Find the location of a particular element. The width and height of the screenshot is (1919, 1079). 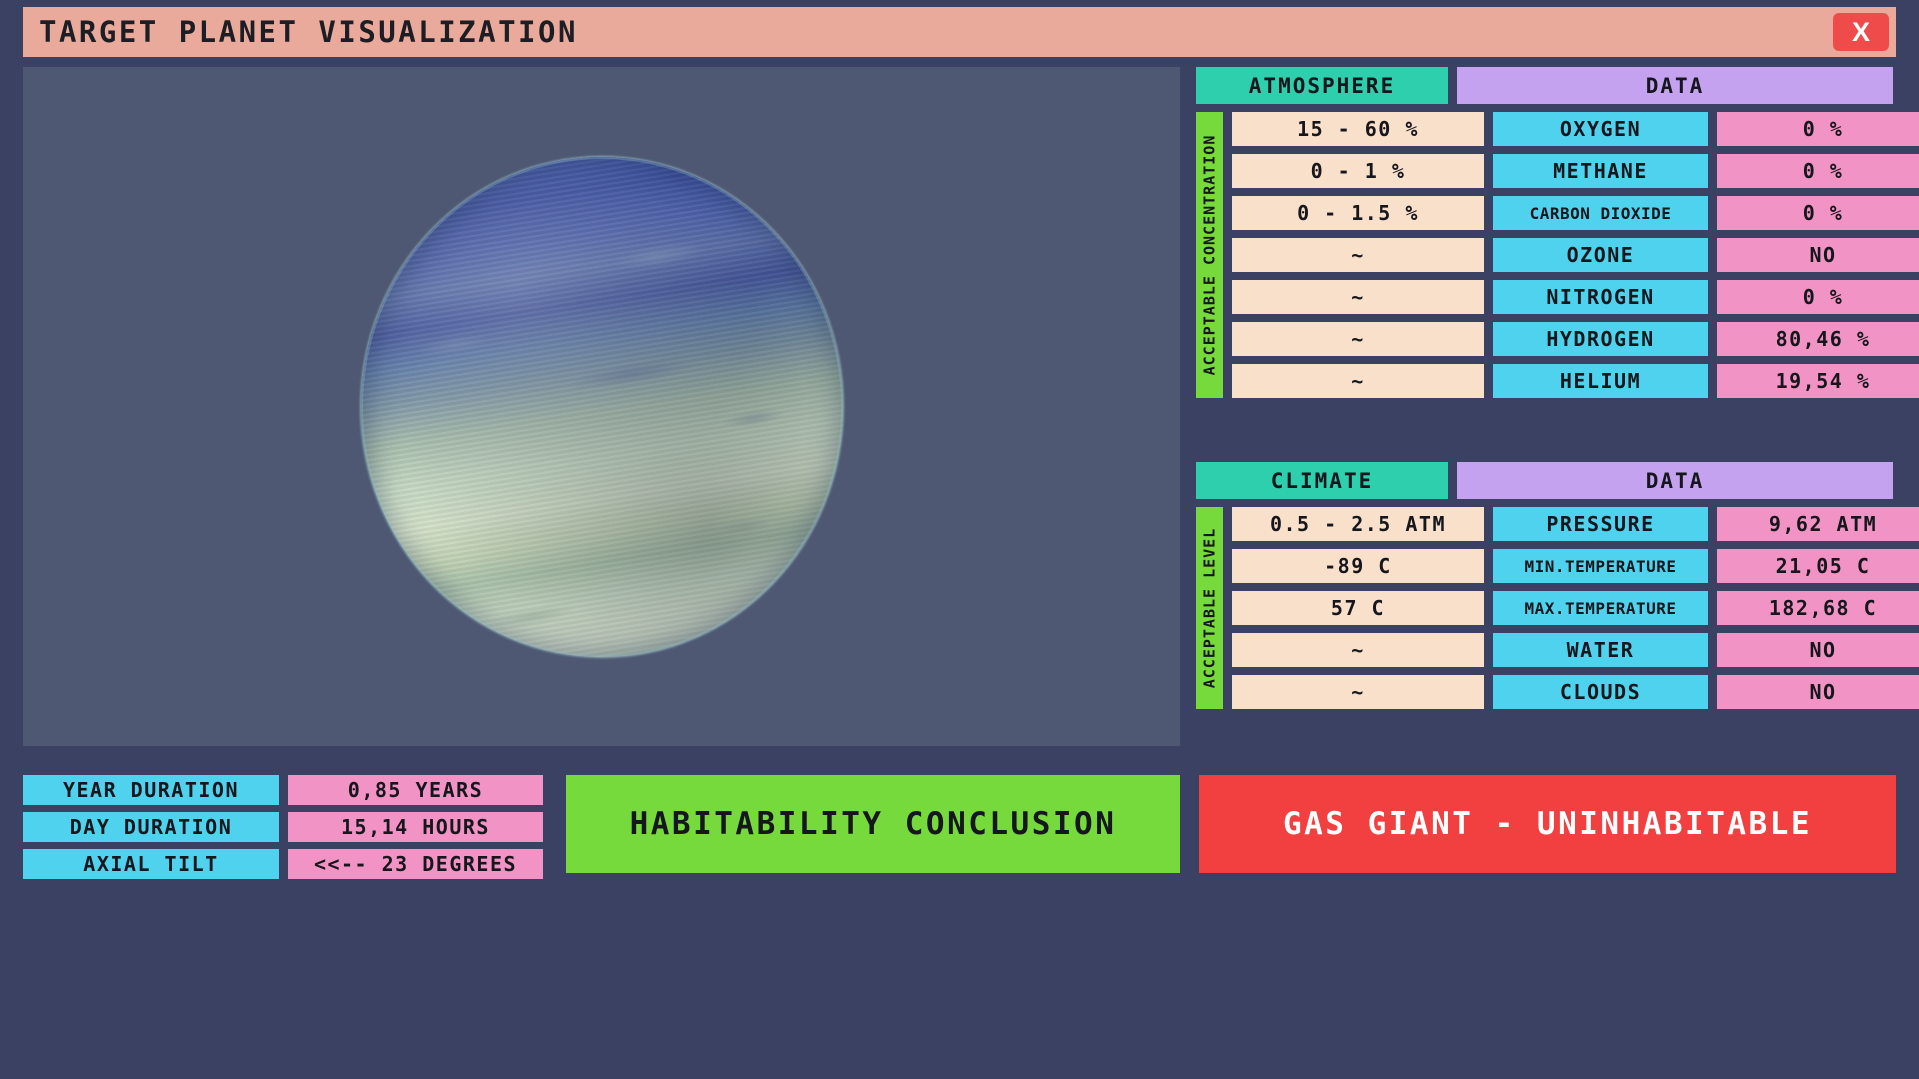

planet-limb-glow is located at coordinates (602, 407).